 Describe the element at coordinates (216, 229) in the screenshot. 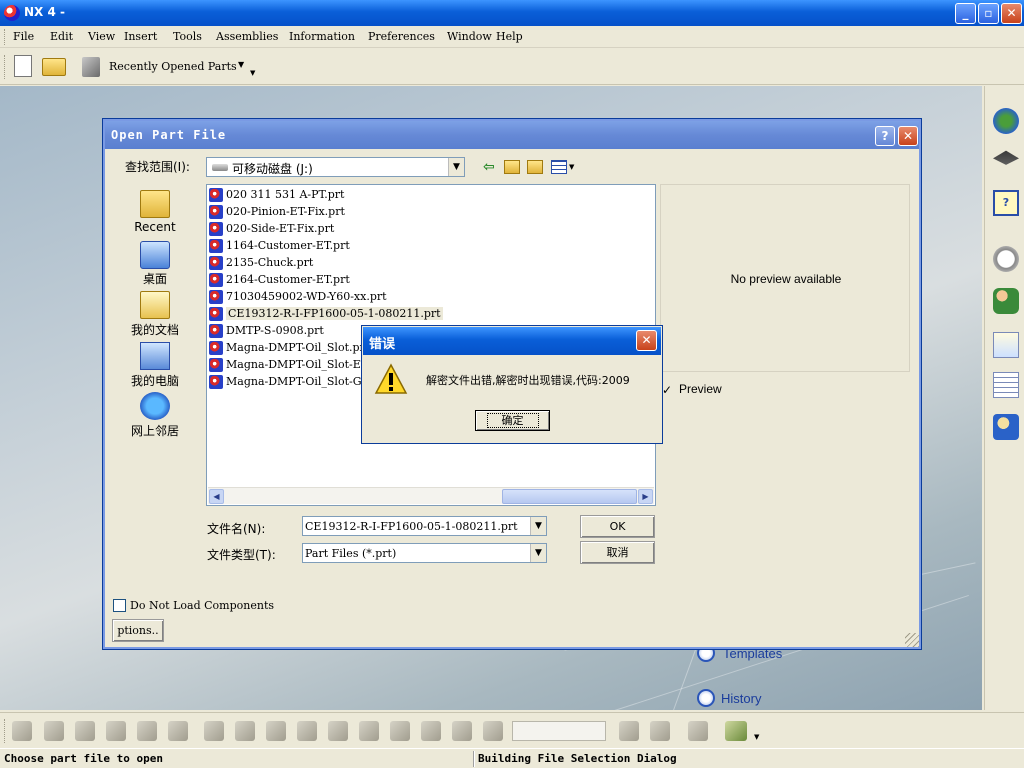

I see `nx-part-icon` at that location.